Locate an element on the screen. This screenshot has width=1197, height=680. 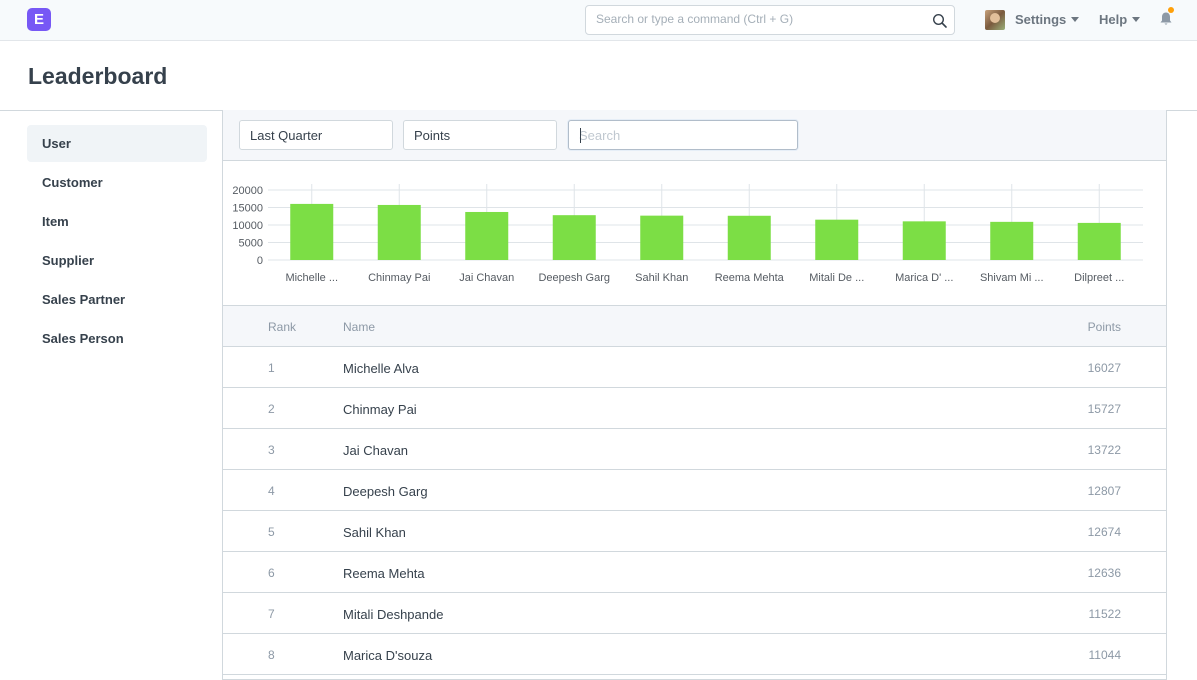
rank-cell: 4 is located at coordinates (271, 491).